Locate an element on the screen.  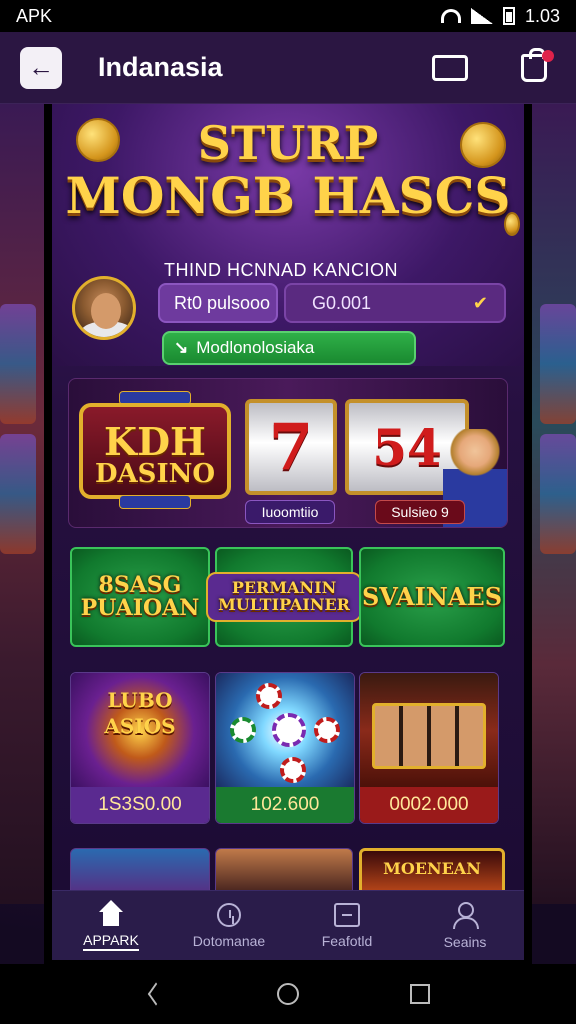
promo-button: ↘ Modlonolosiaka is located at coordinates (289, 348).